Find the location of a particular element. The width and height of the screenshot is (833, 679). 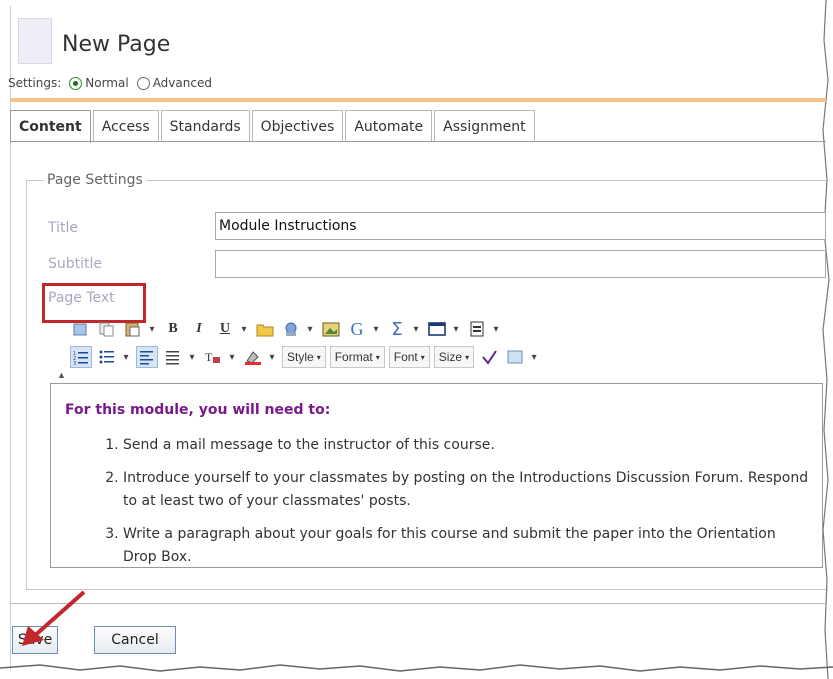

annotation-arrow-icon is located at coordinates (54, 618).